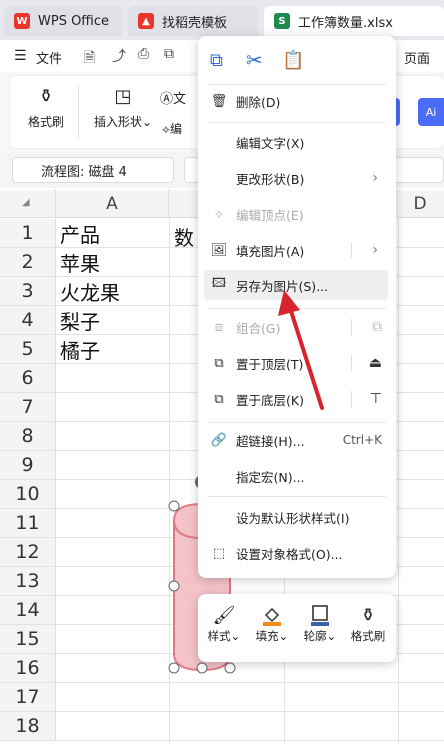 Image resolution: width=444 pixels, height=744 pixels. I want to click on insert-shape-icon: ◳, so click(123, 96).